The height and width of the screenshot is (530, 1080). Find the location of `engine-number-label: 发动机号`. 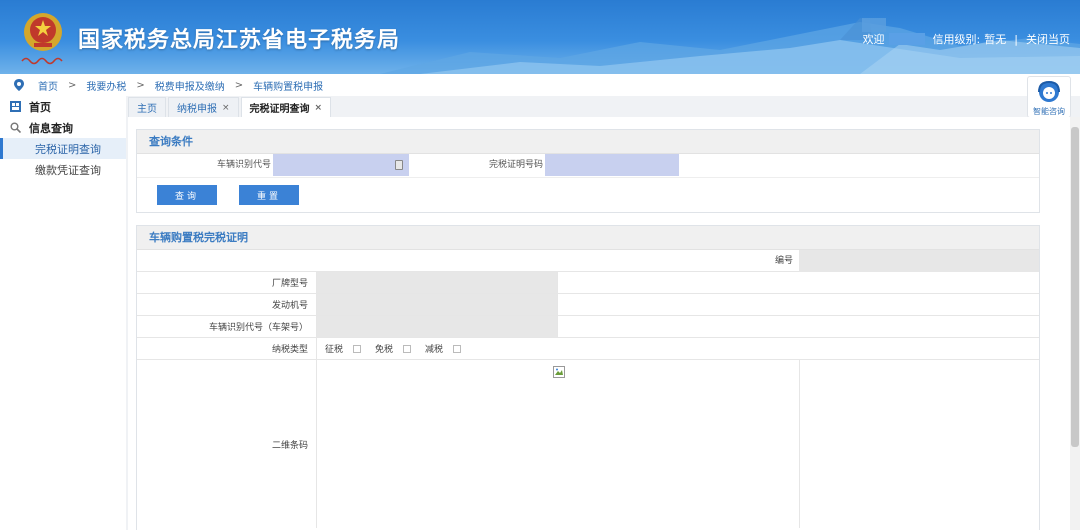

engine-number-label: 发动机号 is located at coordinates (227, 304).